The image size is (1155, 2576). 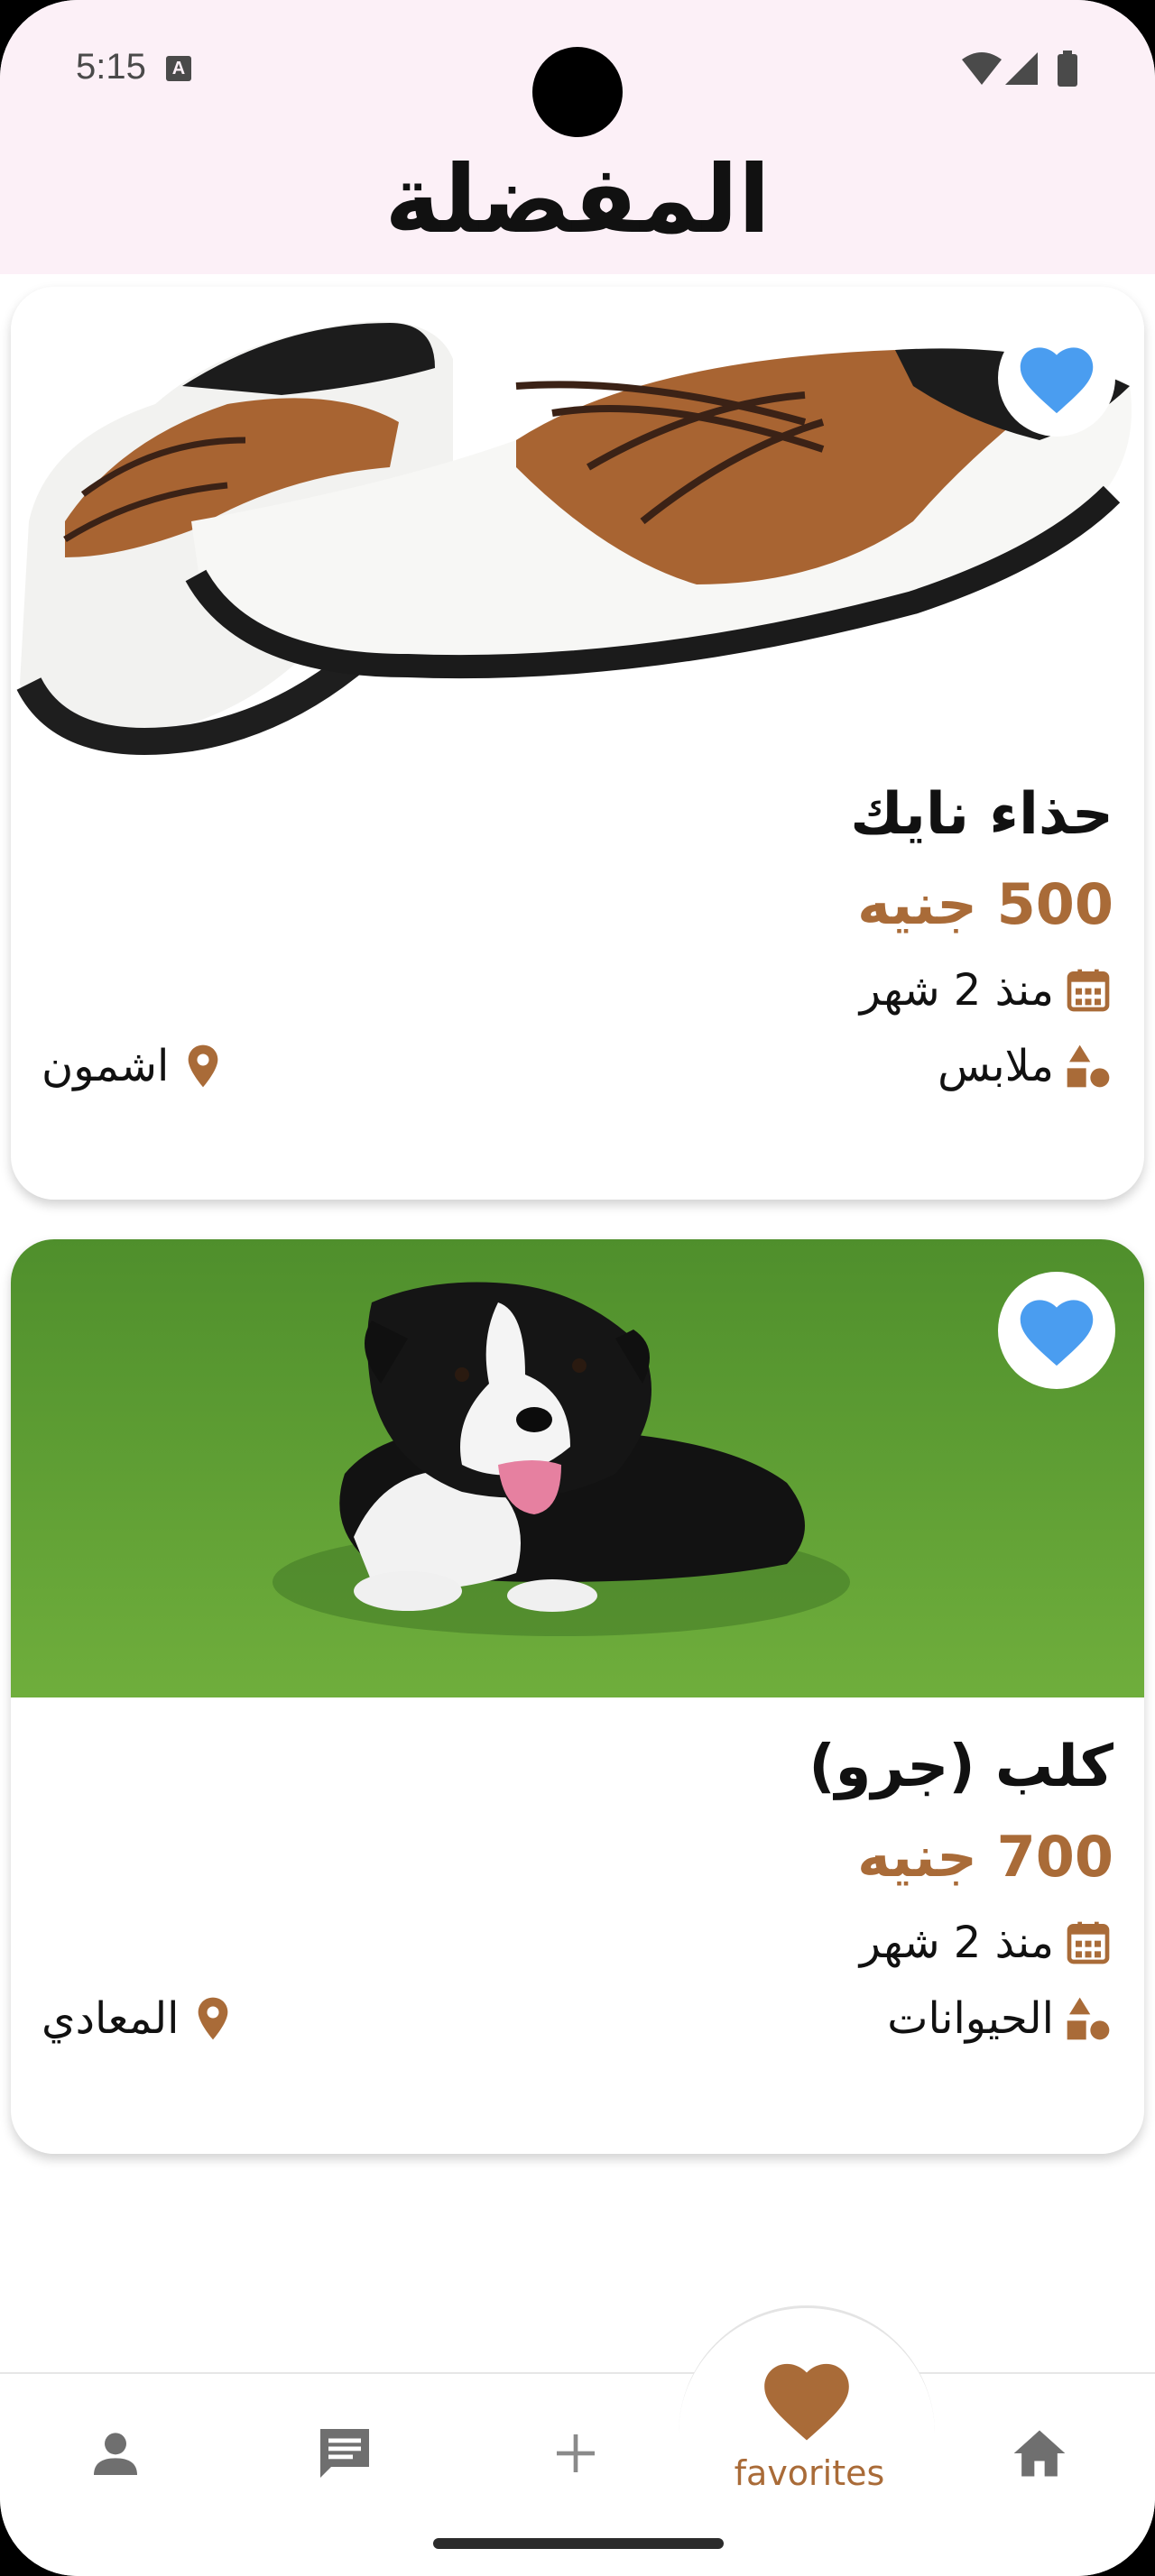 What do you see at coordinates (1067, 69) in the screenshot?
I see `battery-icon` at bounding box center [1067, 69].